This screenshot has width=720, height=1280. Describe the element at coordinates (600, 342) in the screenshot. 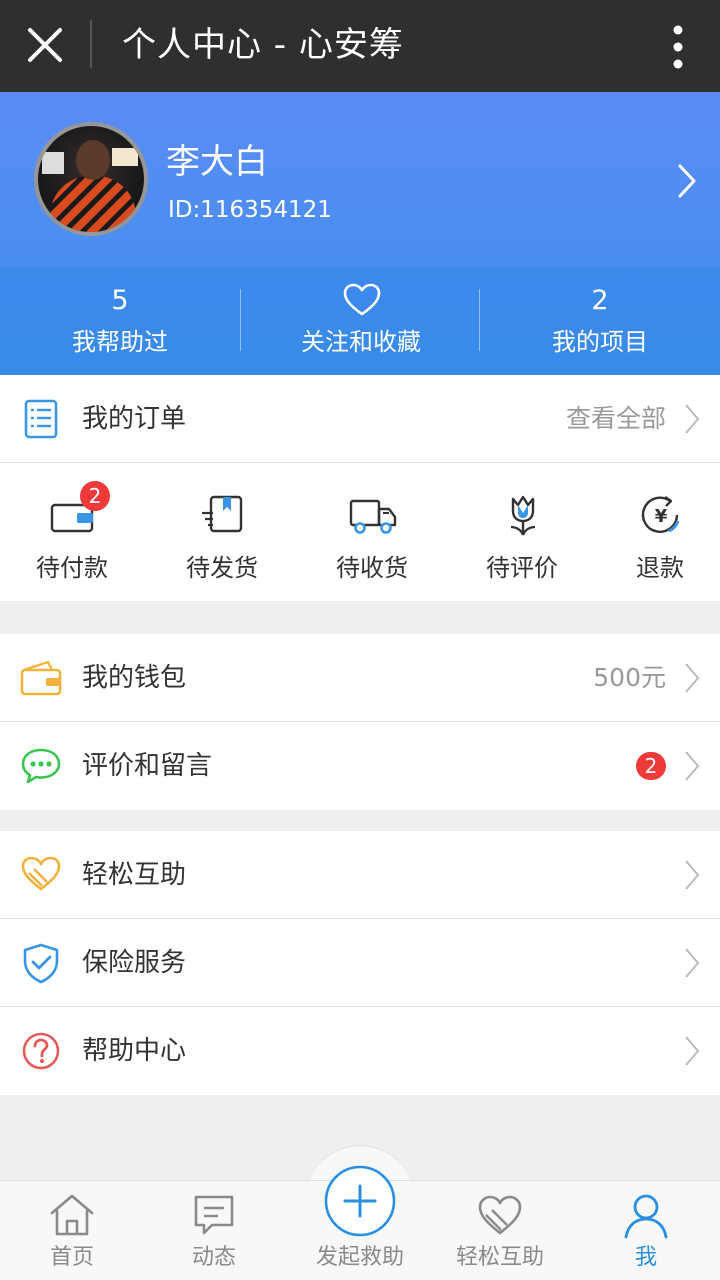

I see `stat-projects-label: 我的项目` at that location.